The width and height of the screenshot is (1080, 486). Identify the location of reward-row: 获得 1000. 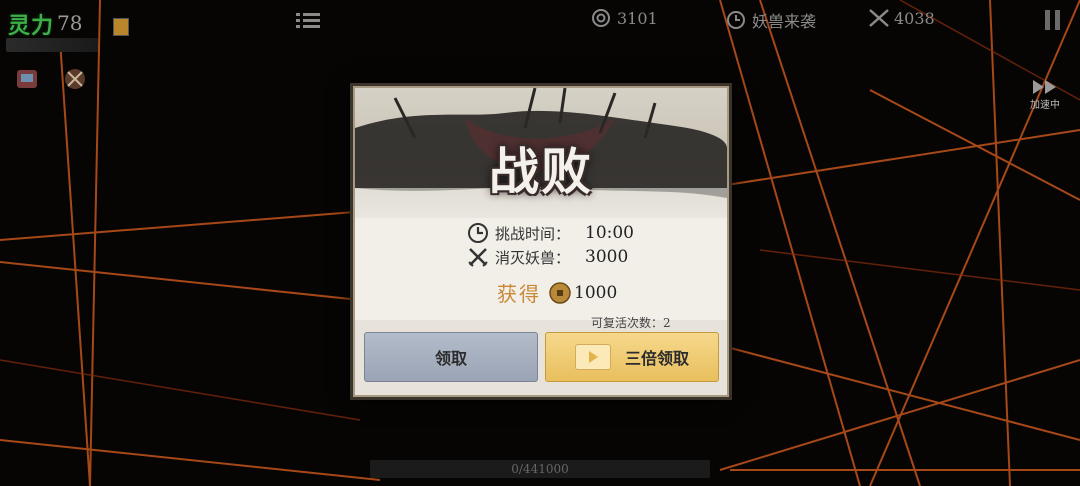
(557, 292).